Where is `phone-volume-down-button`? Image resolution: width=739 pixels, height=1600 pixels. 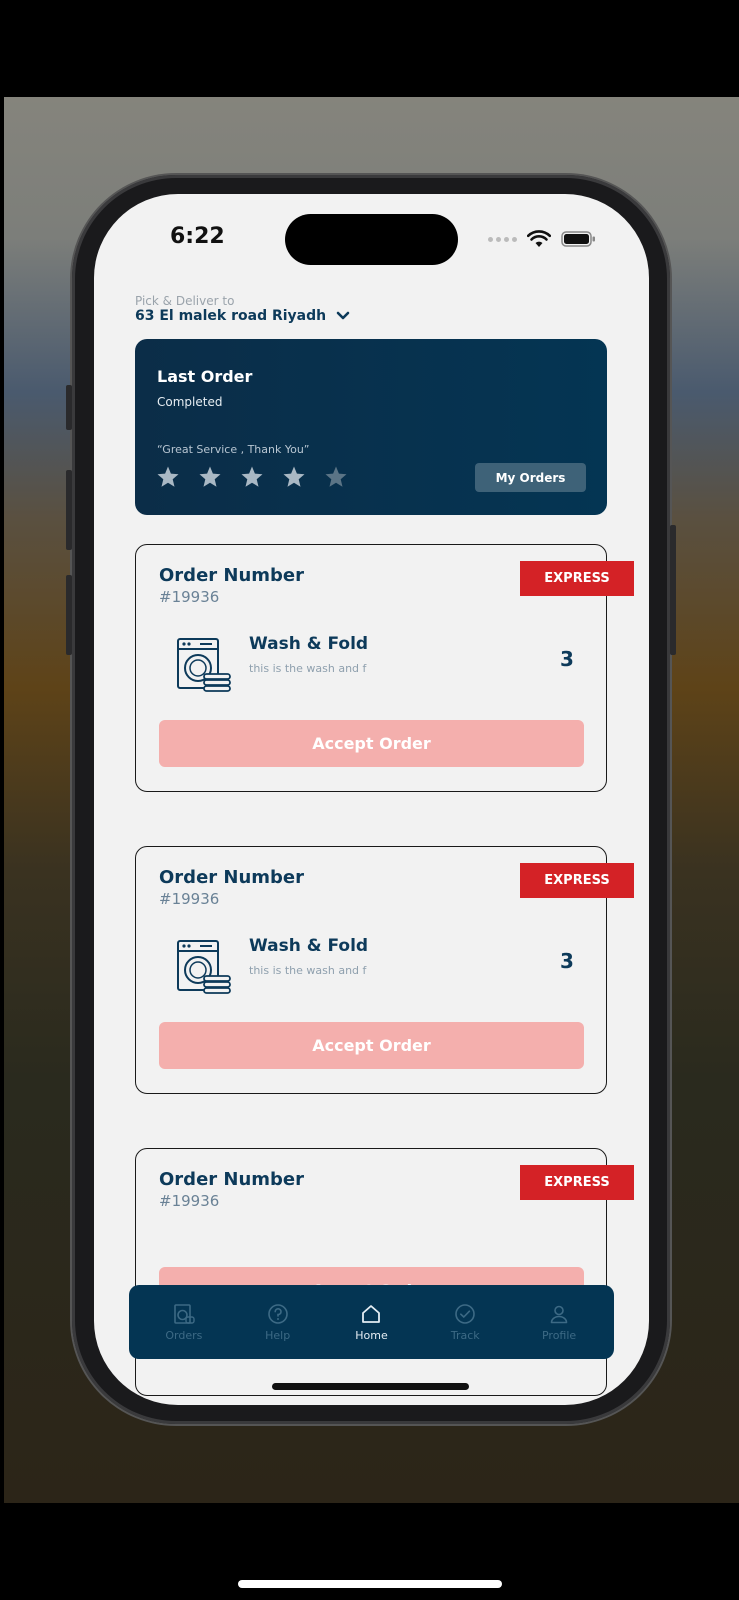 phone-volume-down-button is located at coordinates (69, 615).